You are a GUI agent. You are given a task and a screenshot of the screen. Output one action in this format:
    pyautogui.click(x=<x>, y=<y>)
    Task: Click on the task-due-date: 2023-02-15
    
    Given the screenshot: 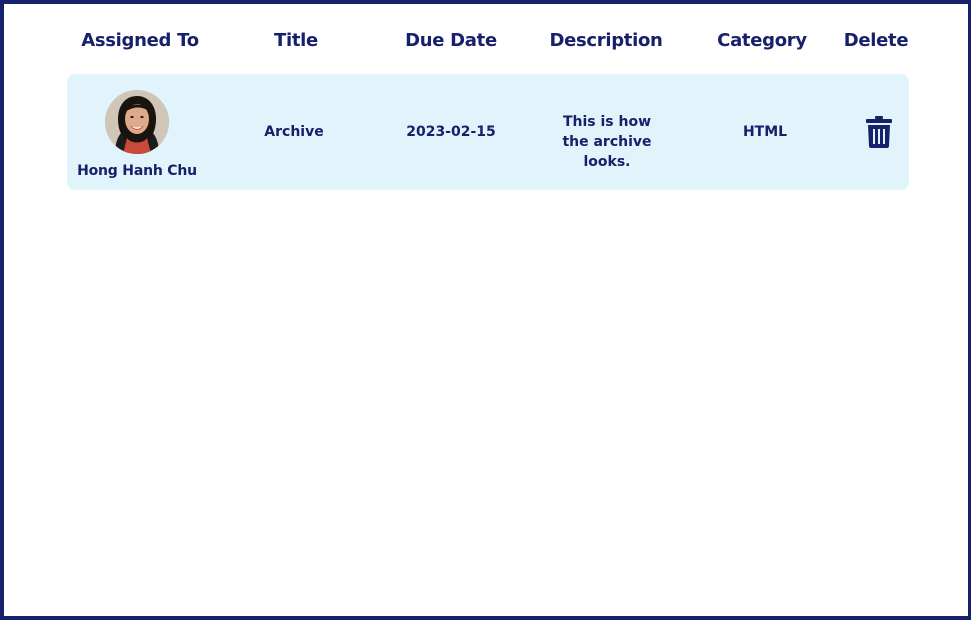 What is the action you would take?
    pyautogui.click(x=451, y=132)
    